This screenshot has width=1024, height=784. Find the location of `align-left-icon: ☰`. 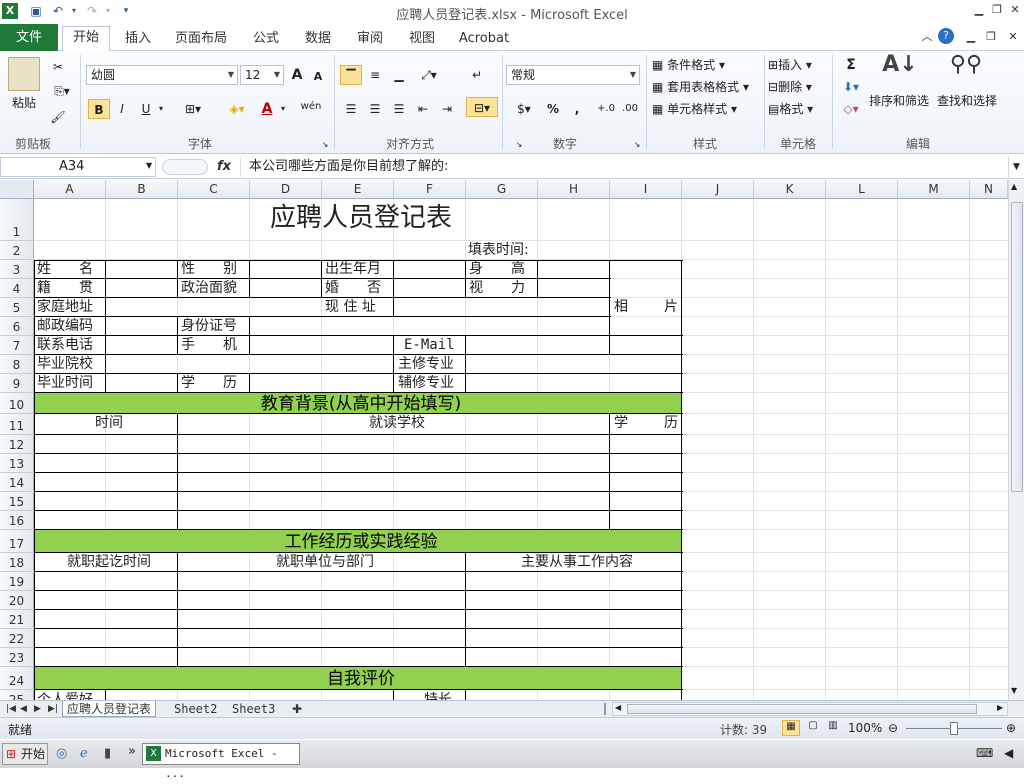

align-left-icon: ☰ is located at coordinates (351, 109).